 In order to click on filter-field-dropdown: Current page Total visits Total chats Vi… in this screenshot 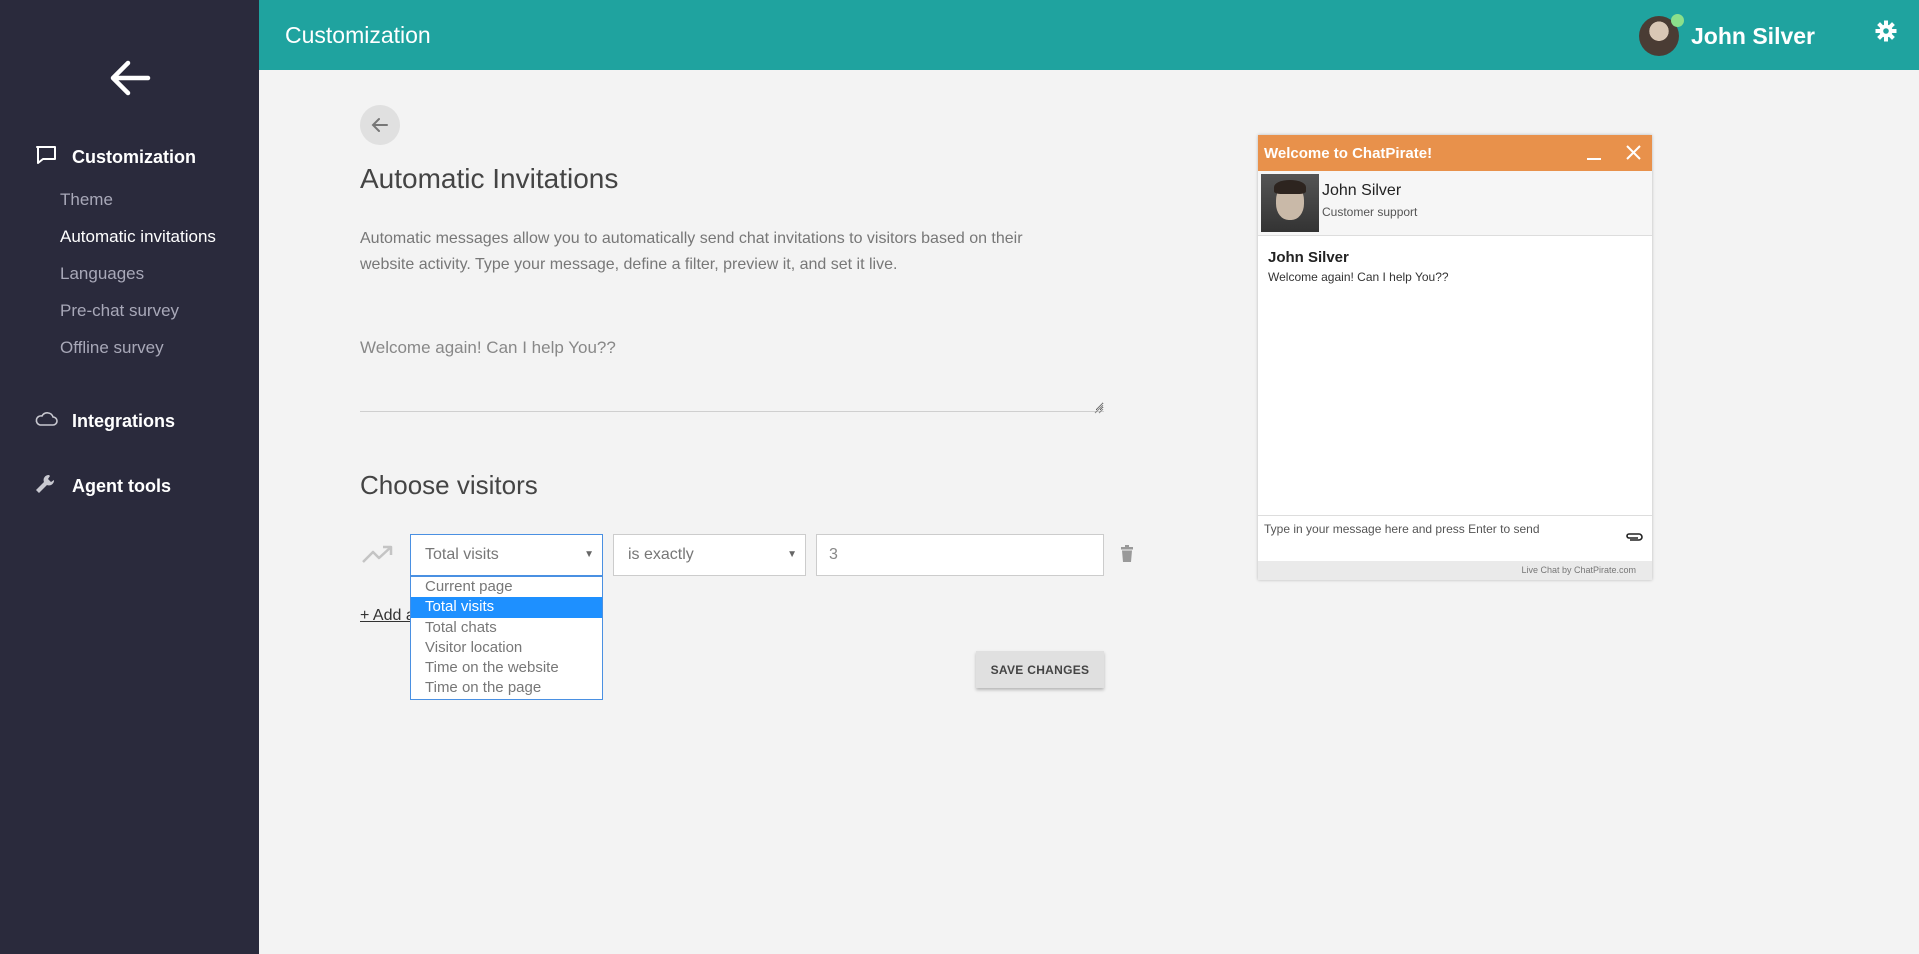, I will do `click(506, 638)`.